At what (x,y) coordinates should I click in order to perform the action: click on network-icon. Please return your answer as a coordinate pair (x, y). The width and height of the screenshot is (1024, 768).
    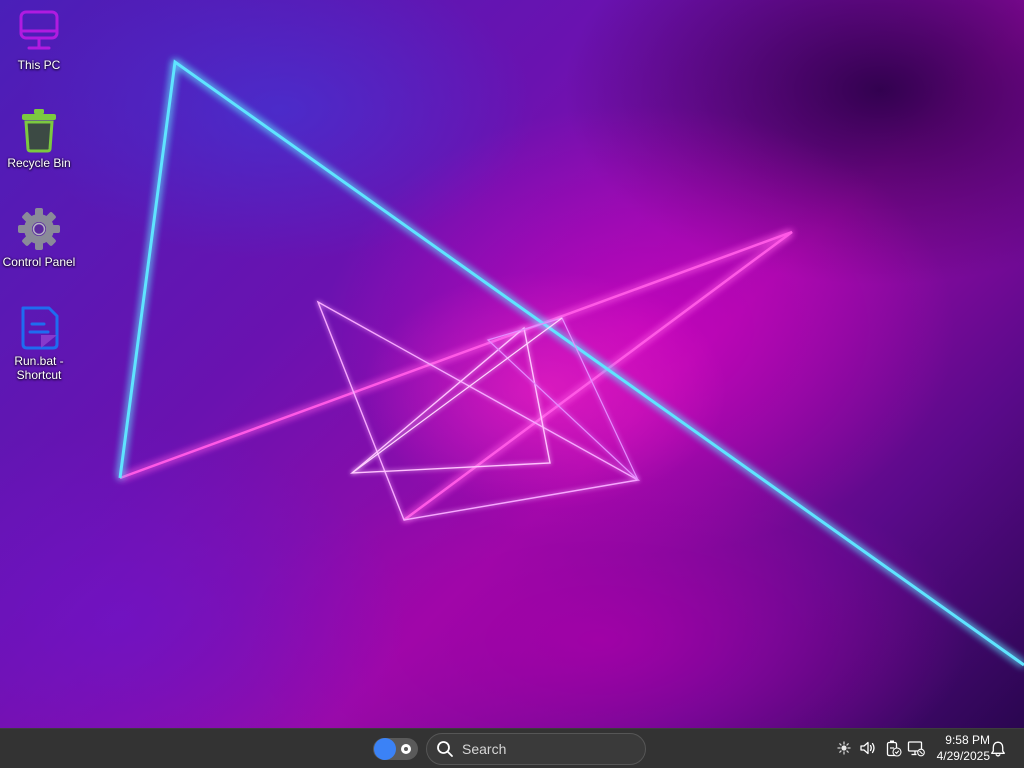
    Looking at the image, I should click on (916, 748).